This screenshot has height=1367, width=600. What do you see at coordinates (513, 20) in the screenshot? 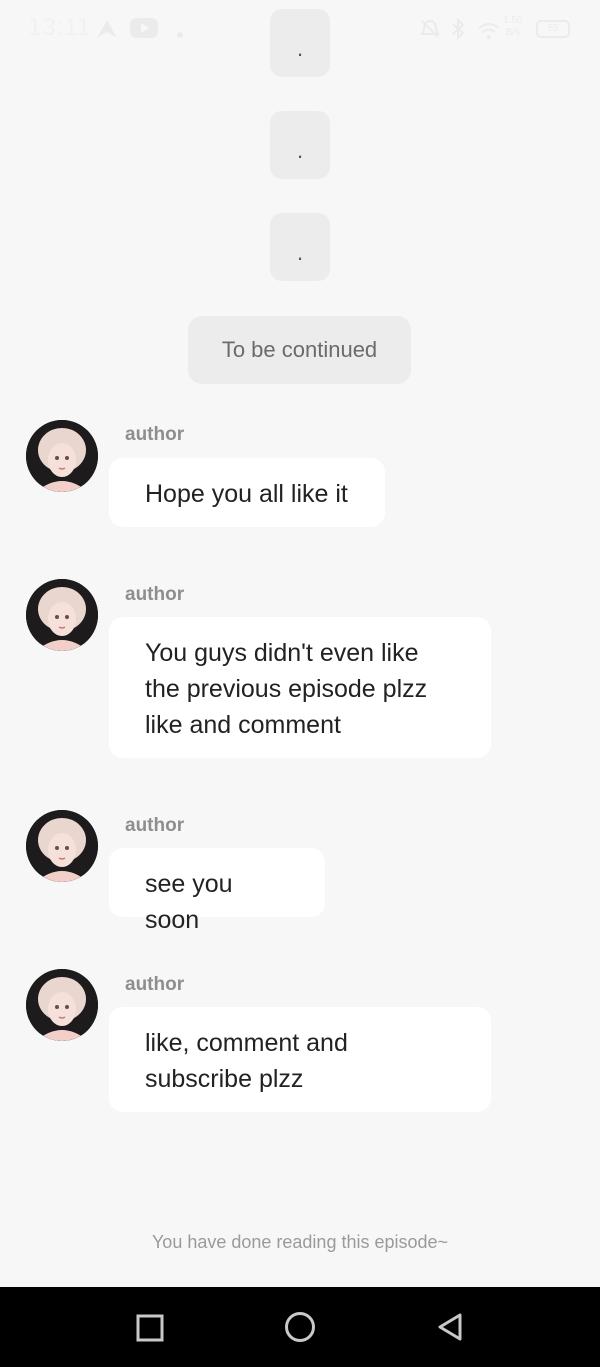
I see `network-speed-value: 1.50` at bounding box center [513, 20].